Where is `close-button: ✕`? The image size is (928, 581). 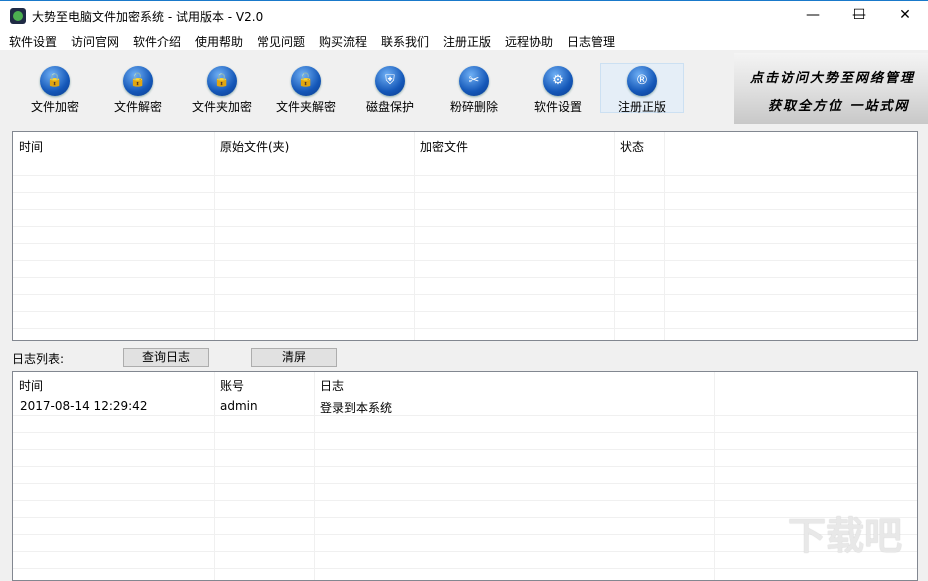 close-button: ✕ is located at coordinates (905, 16).